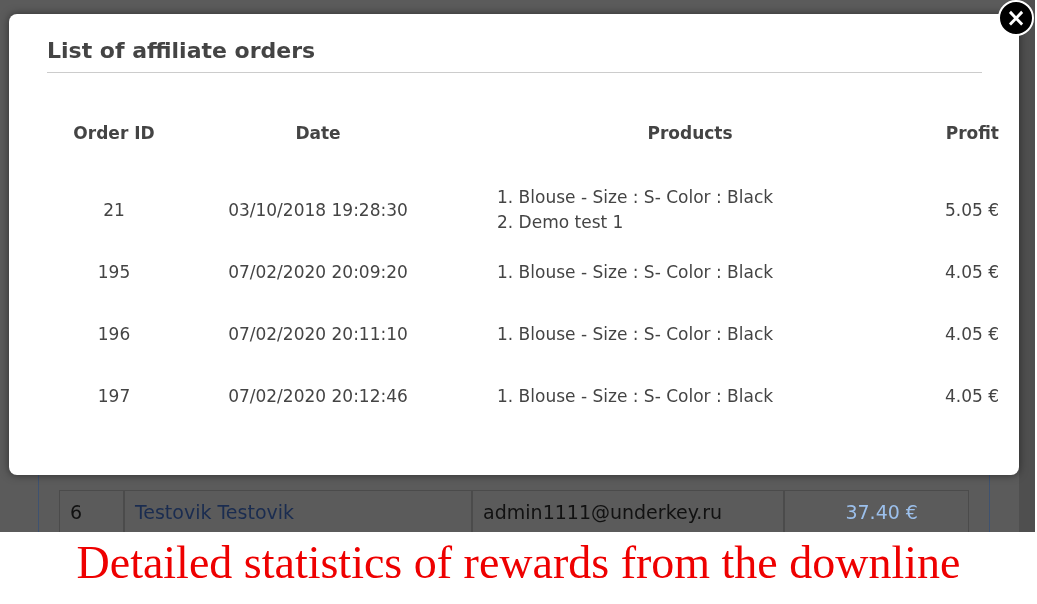 The width and height of the screenshot is (1037, 604). What do you see at coordinates (114, 210) in the screenshot?
I see `order-id: 21` at bounding box center [114, 210].